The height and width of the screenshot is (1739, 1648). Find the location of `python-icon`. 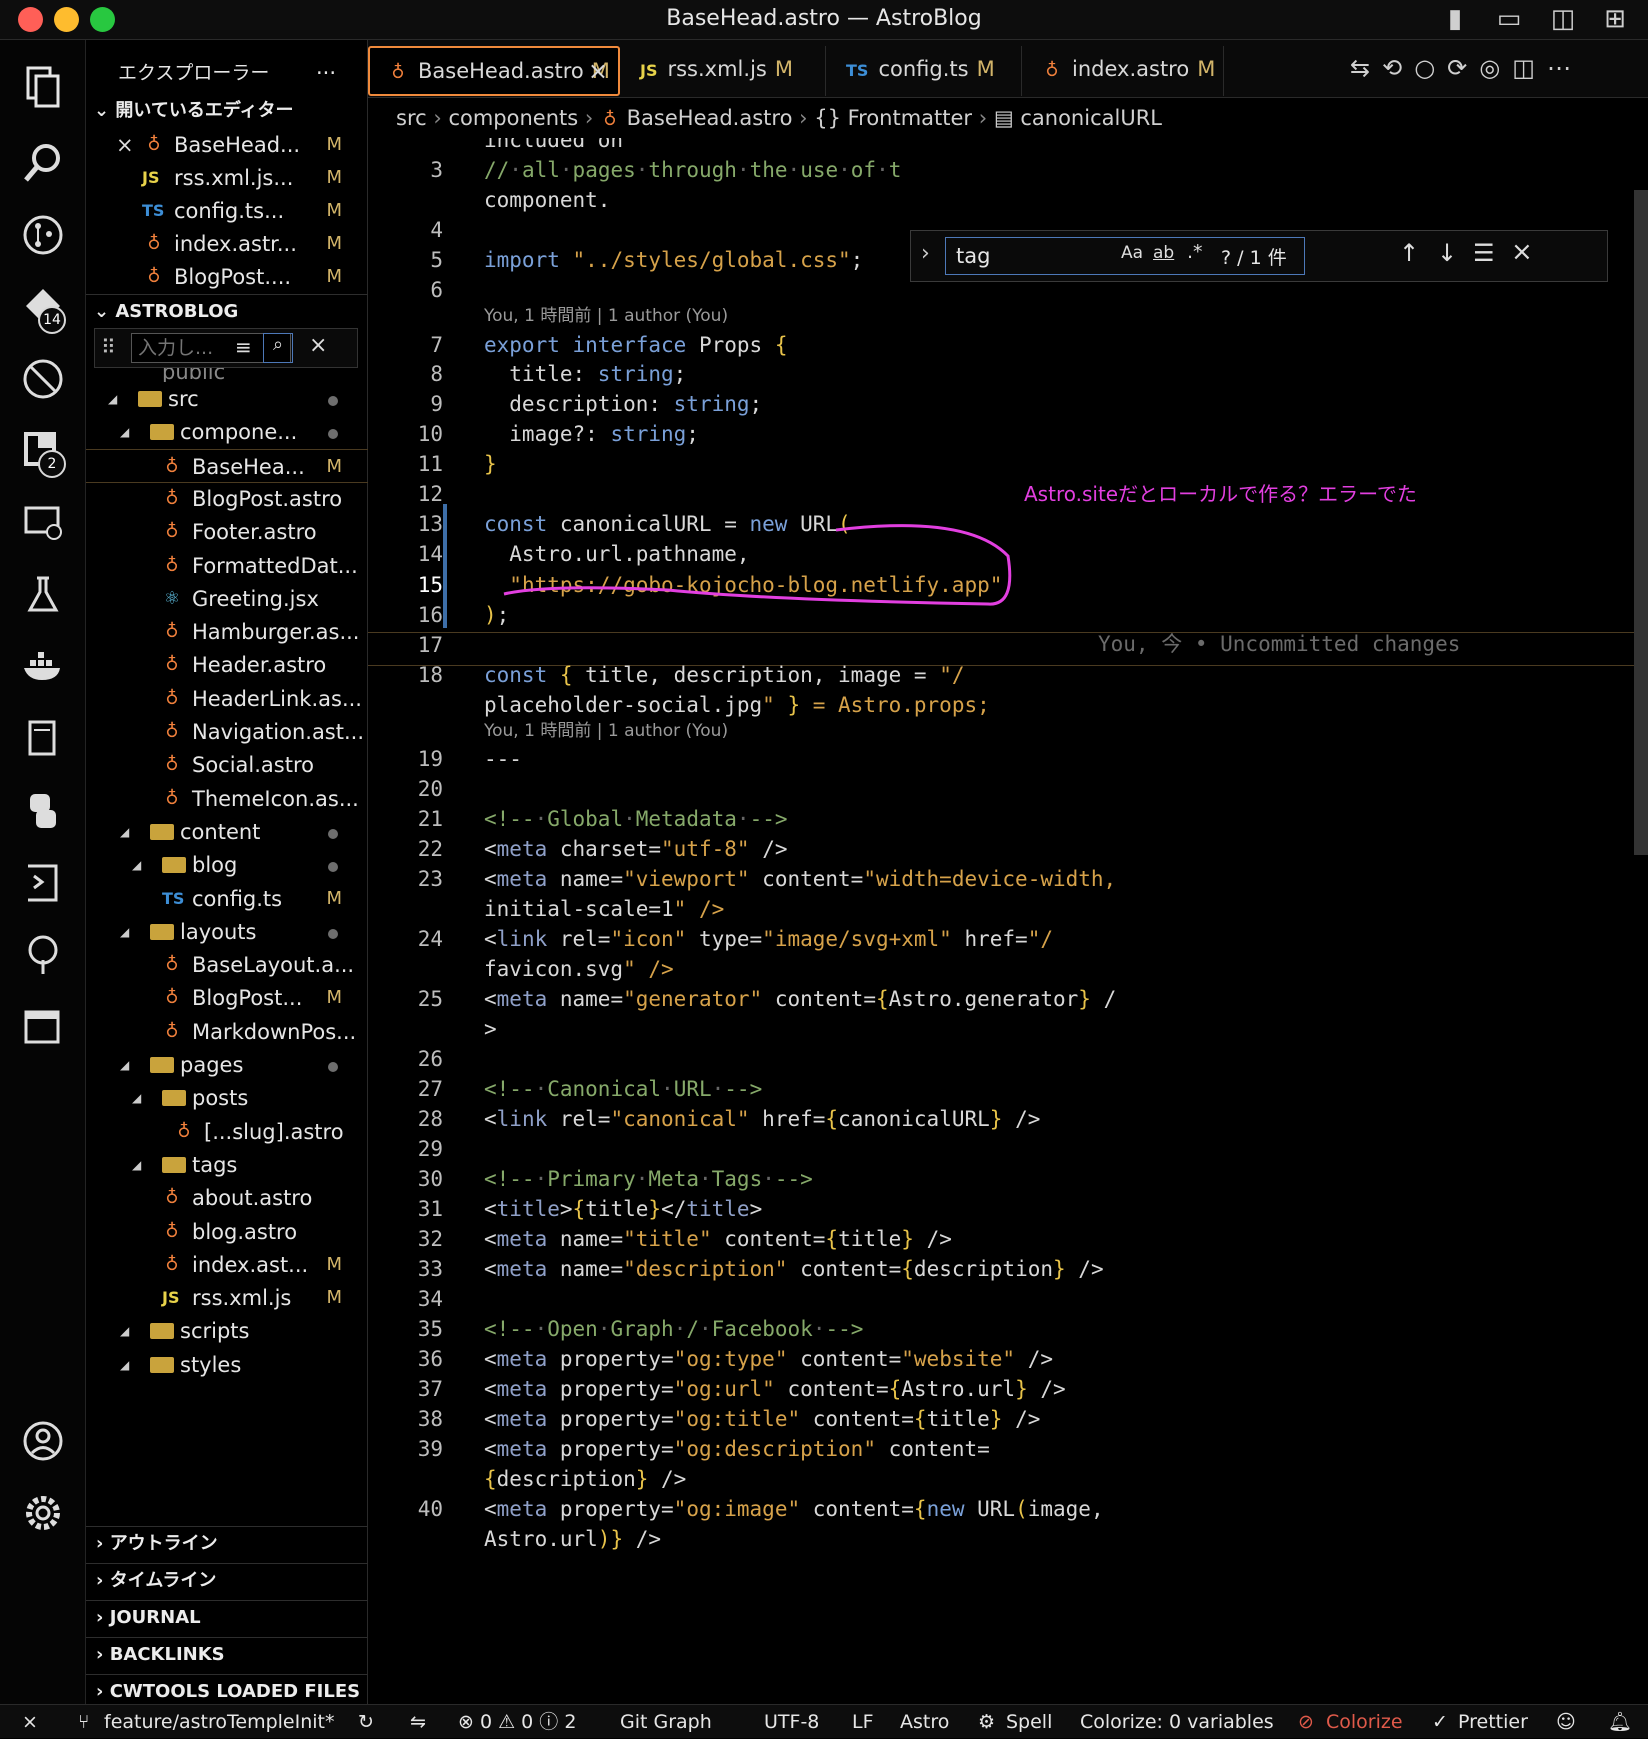

python-icon is located at coordinates (43, 811).